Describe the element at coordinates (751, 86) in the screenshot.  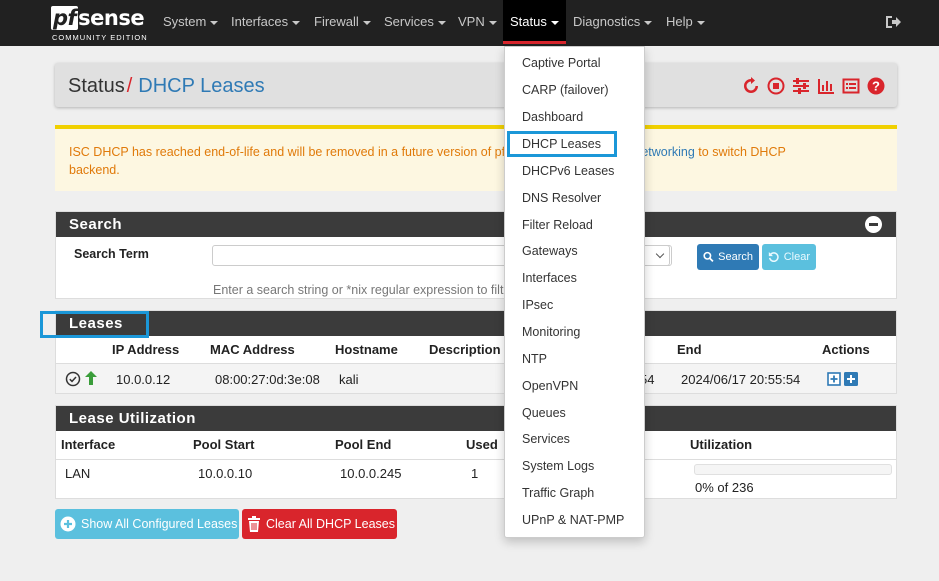
I see `refresh-icon` at that location.